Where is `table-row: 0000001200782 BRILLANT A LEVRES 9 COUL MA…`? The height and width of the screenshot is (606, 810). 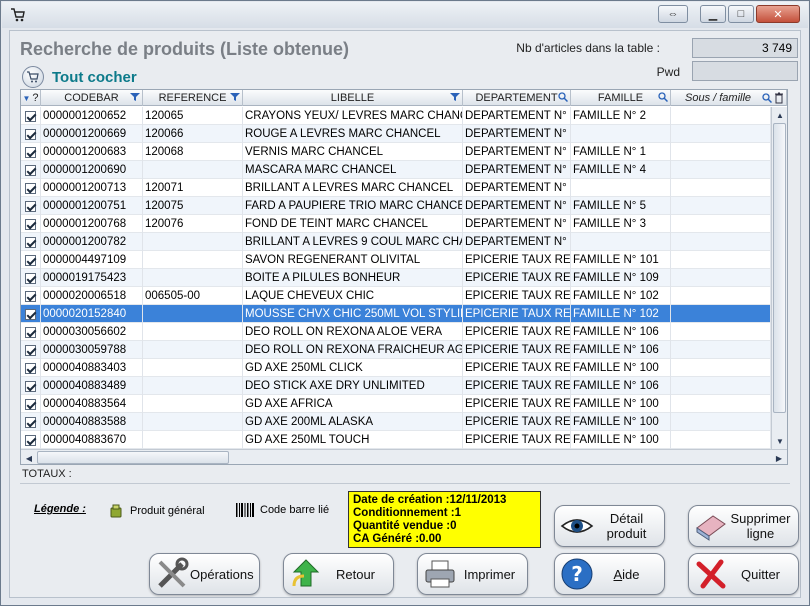
table-row: 0000001200782 BRILLANT A LEVRES 9 COUL MA… is located at coordinates (396, 242).